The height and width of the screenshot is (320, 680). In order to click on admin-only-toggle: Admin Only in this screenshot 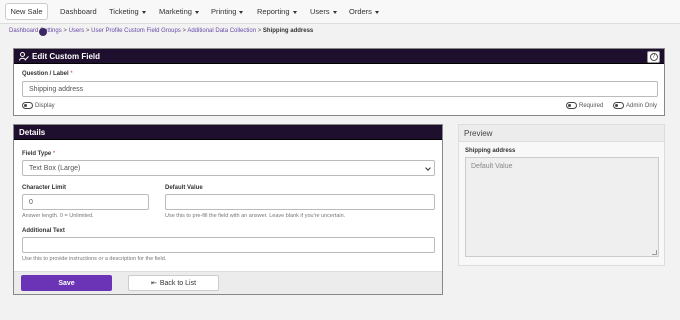, I will do `click(635, 105)`.